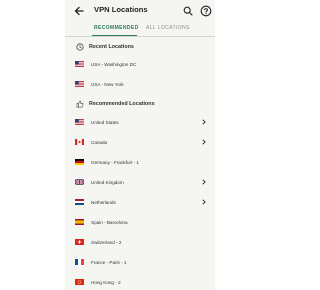 This screenshot has width=320, height=290. What do you see at coordinates (140, 84) in the screenshot?
I see `location-row-usa-new-york: USA - New York` at bounding box center [140, 84].